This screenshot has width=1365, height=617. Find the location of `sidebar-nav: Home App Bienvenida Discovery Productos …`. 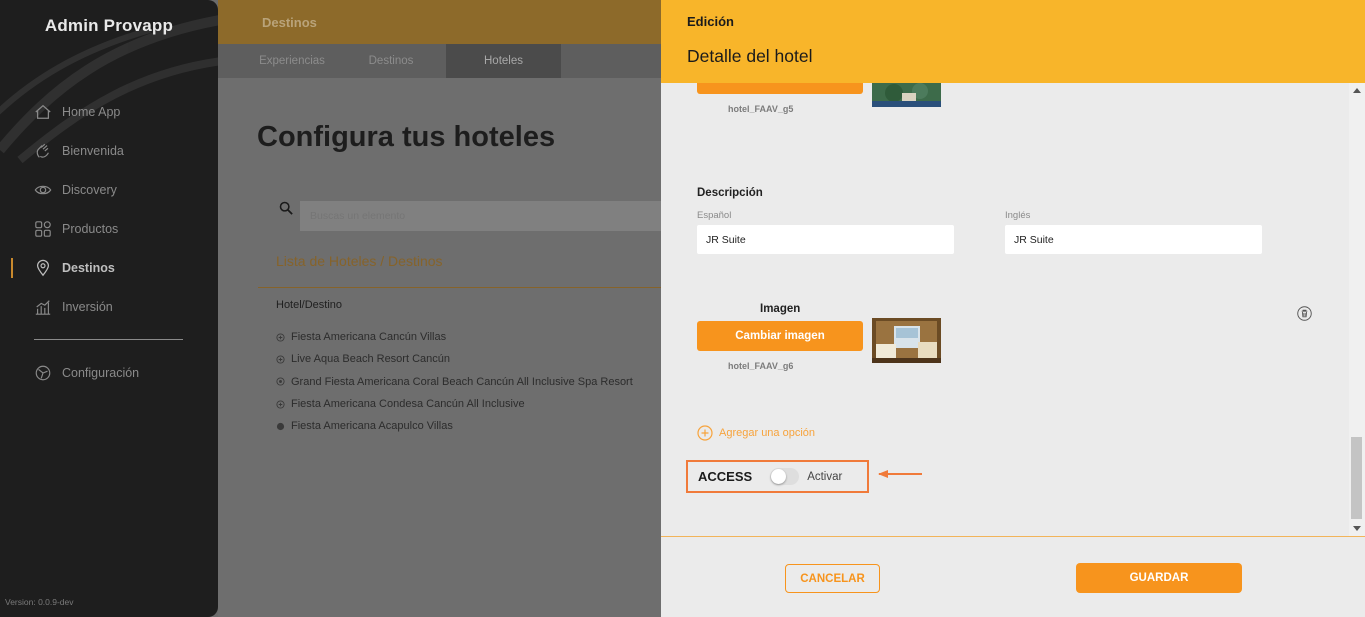

sidebar-nav: Home App Bienvenida Discovery Productos … is located at coordinates (109, 242).